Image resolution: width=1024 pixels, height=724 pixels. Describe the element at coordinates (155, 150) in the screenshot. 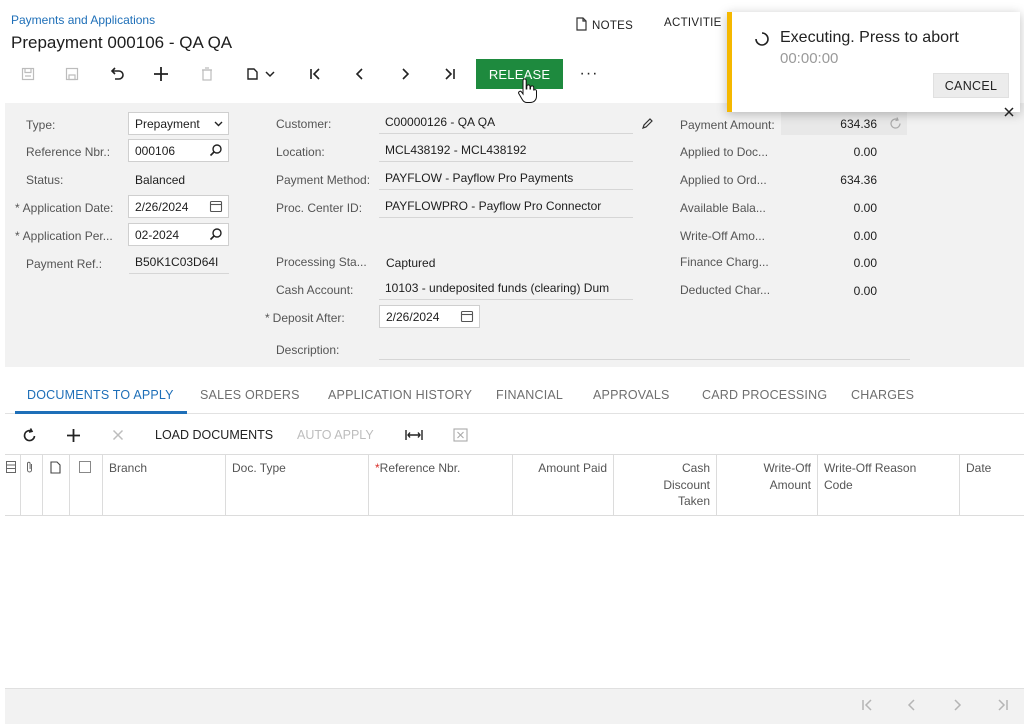

I see `refnbr-value: 000106` at that location.